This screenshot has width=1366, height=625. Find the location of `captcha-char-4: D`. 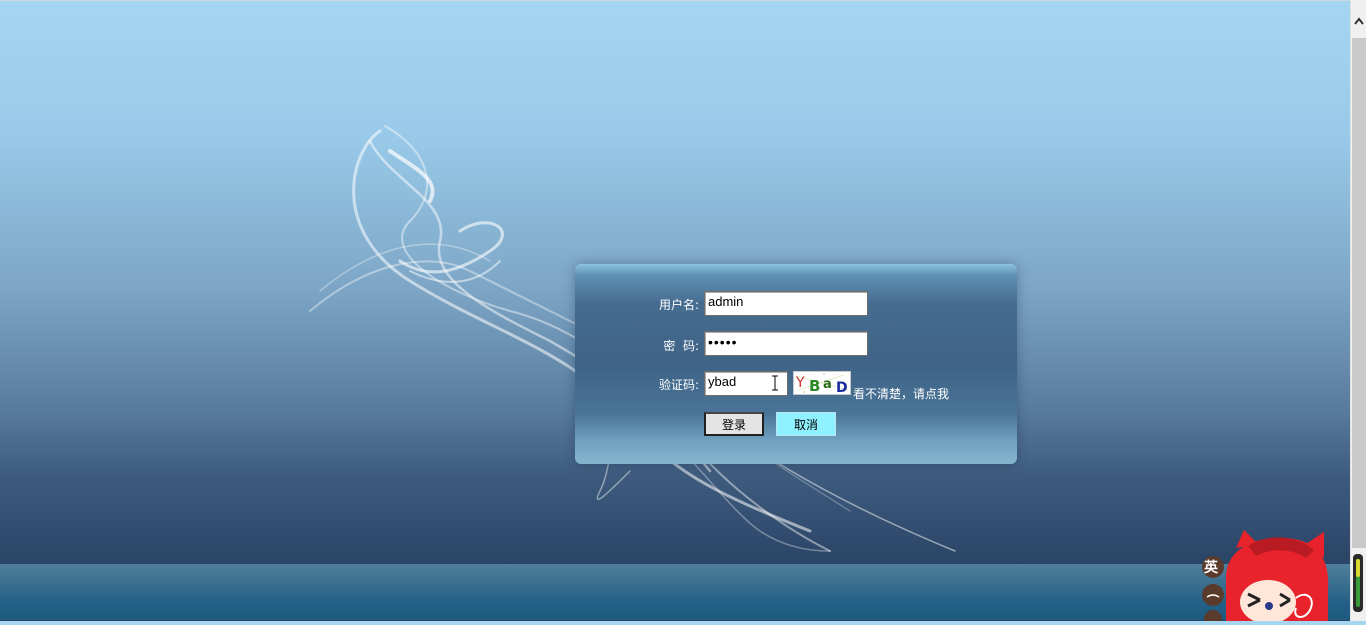

captcha-char-4: D is located at coordinates (842, 387).